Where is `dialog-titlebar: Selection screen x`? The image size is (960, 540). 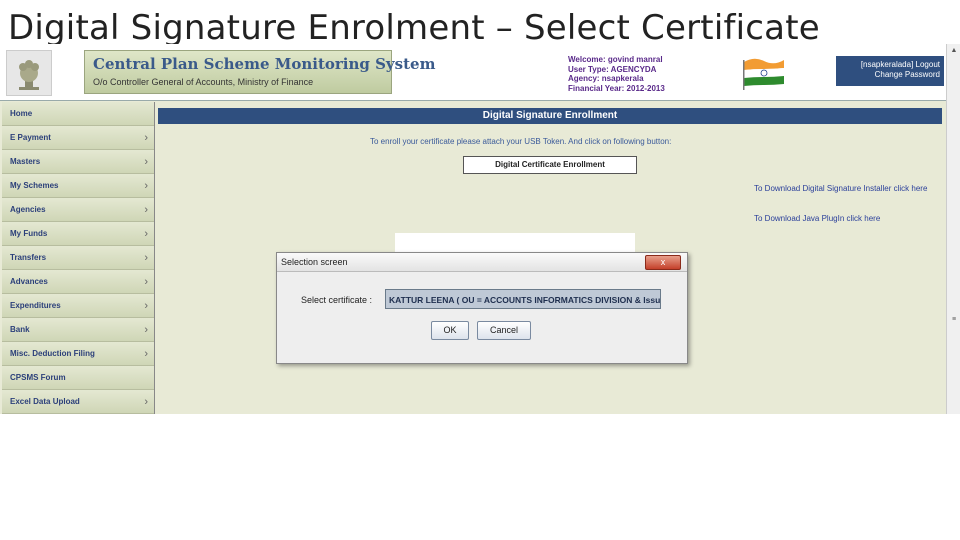 dialog-titlebar: Selection screen x is located at coordinates (482, 262).